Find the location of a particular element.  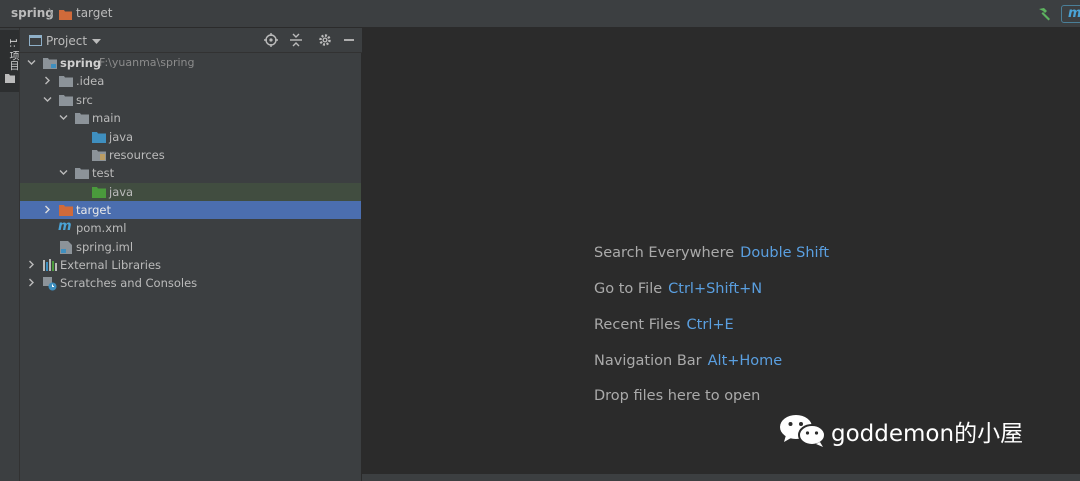

hint-navigation-bar: Navigation Bar Alt+Home is located at coordinates (688, 361).